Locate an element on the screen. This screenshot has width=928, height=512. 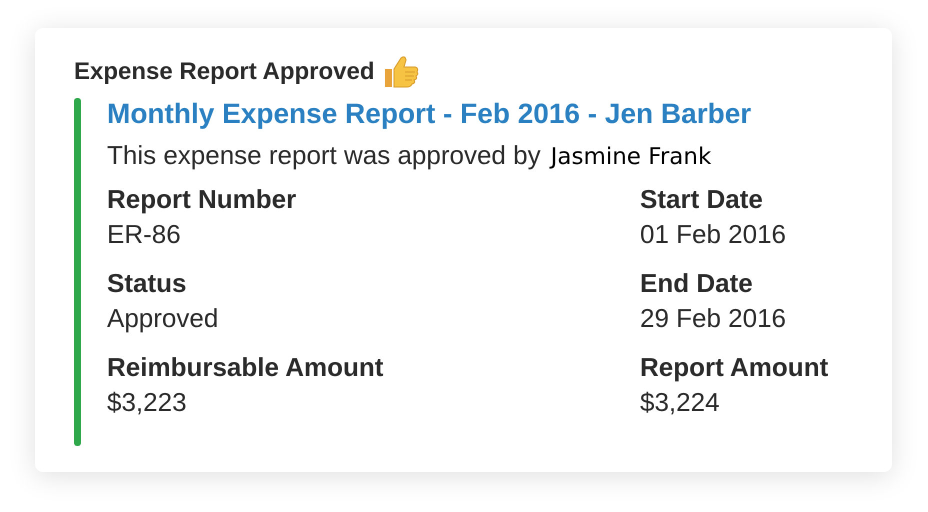
field-label: Reimbursable Amount is located at coordinates (245, 367).